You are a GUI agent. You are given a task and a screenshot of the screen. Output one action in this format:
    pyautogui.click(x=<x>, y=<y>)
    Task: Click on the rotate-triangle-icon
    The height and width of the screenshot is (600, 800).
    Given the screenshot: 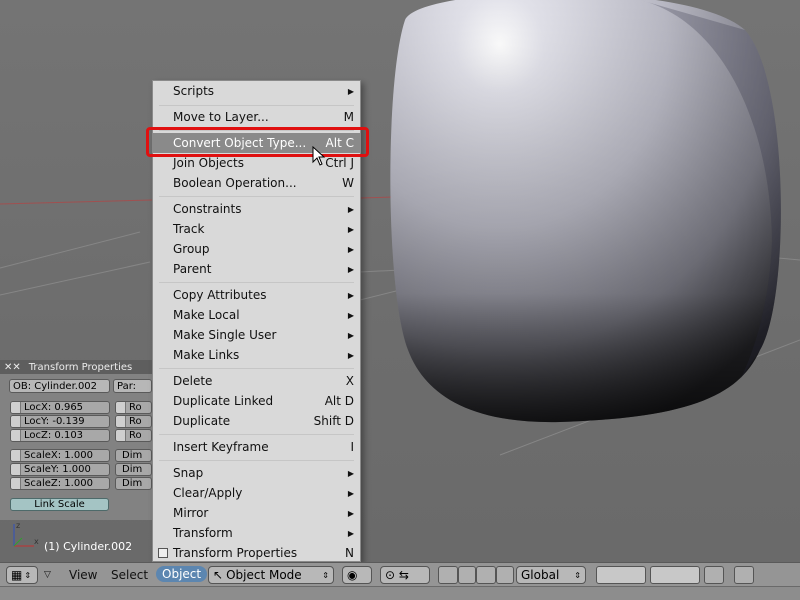 What is the action you would take?
    pyautogui.click(x=467, y=575)
    